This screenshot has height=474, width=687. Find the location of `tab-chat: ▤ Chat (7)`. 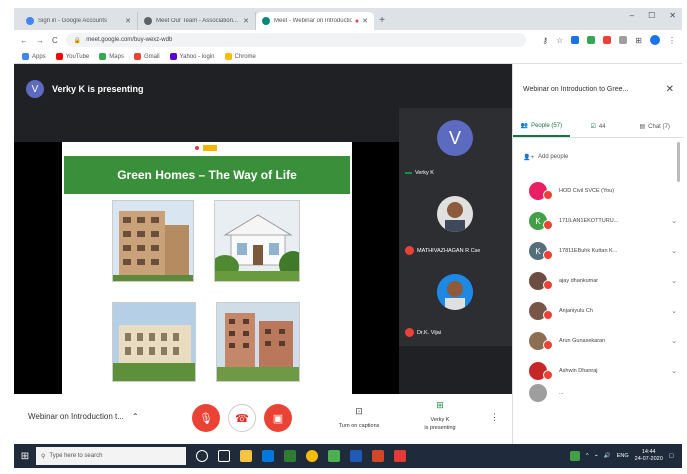

tab-chat: ▤ Chat (7) is located at coordinates (654, 126).